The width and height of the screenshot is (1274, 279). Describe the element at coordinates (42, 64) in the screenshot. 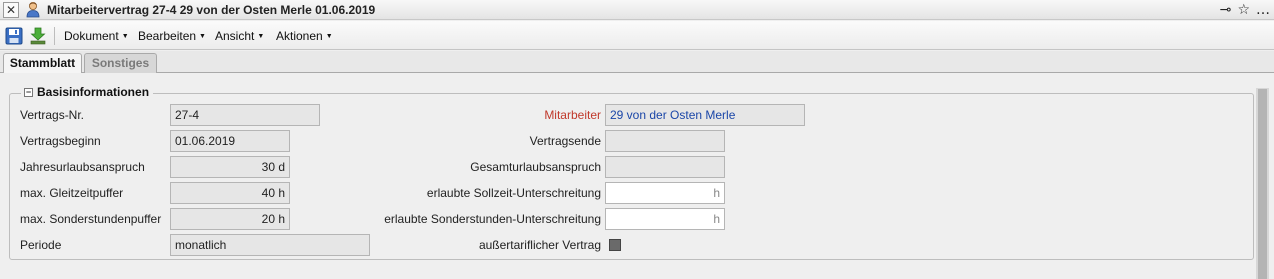

I see `tab-stammblatt: Stammblatt` at that location.